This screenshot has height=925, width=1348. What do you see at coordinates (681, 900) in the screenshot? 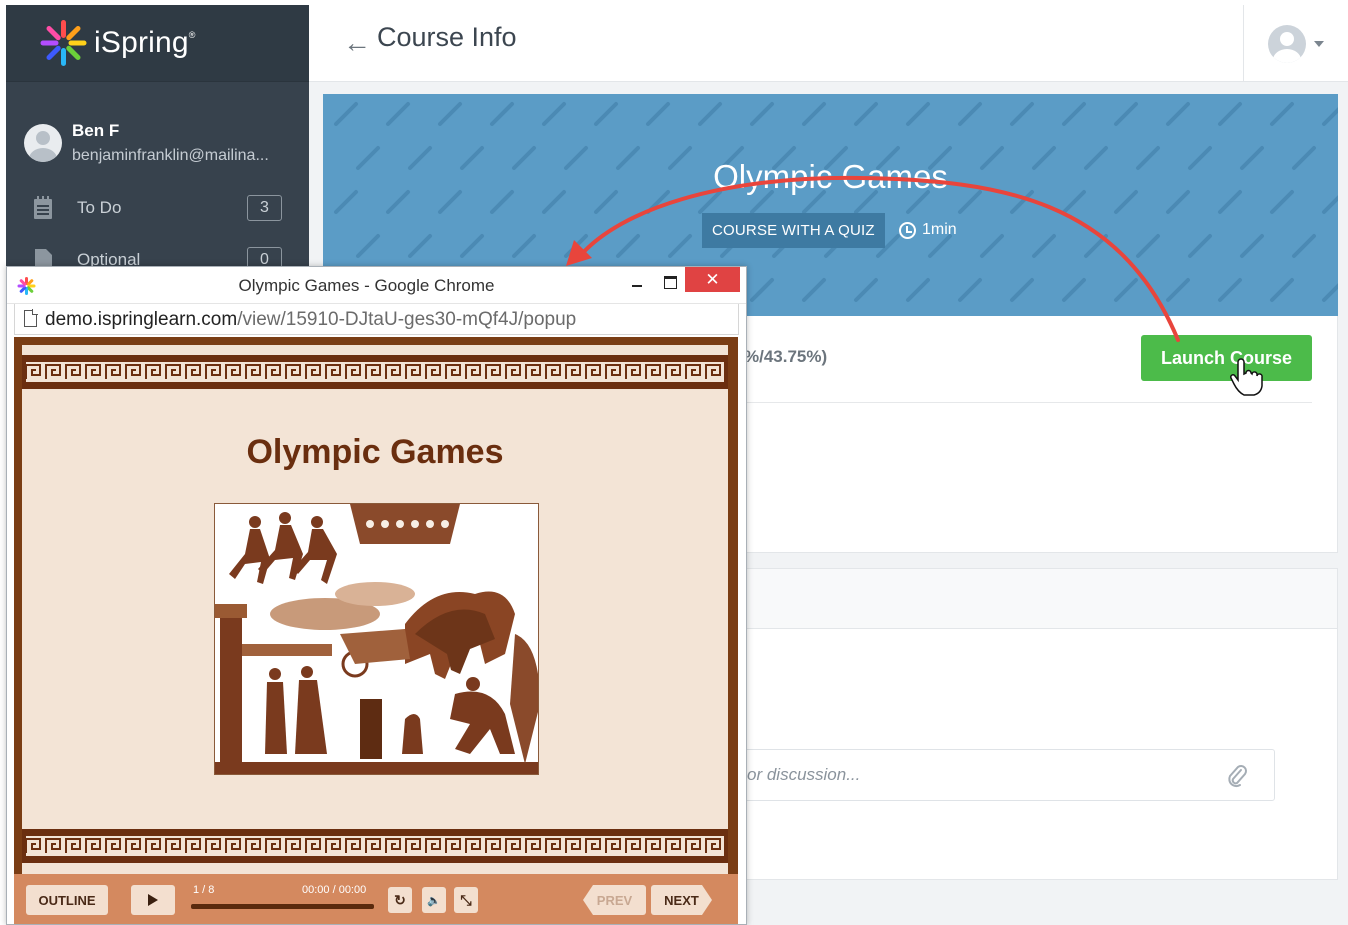
I see `next-button: NEXT` at bounding box center [681, 900].